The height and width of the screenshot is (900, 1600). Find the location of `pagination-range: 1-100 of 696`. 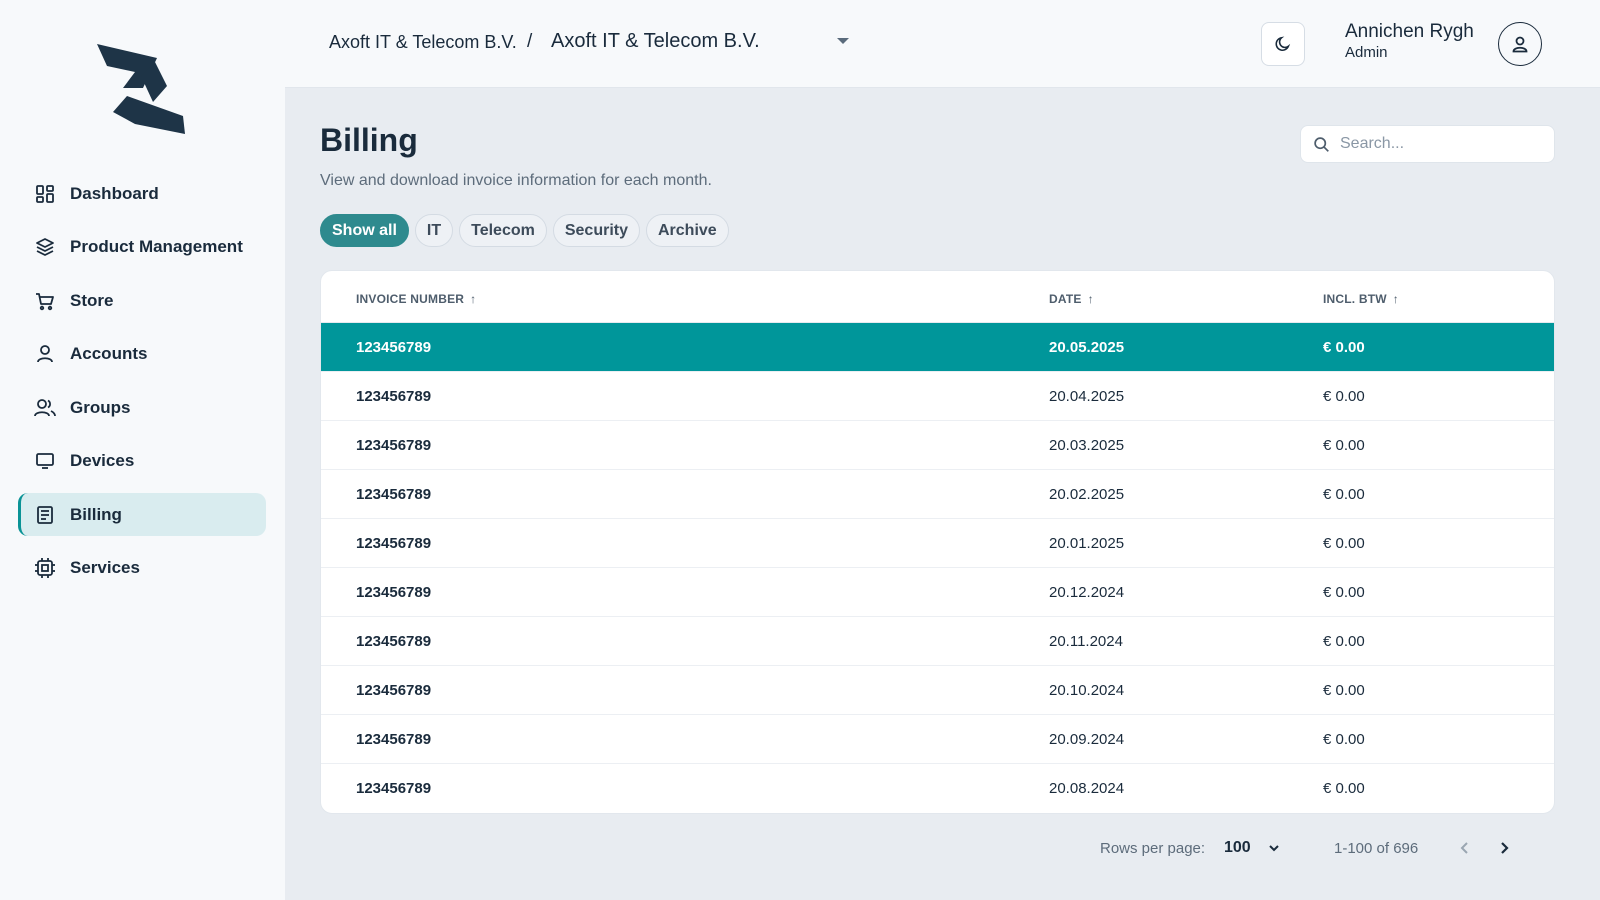

pagination-range: 1-100 of 696 is located at coordinates (1376, 848).